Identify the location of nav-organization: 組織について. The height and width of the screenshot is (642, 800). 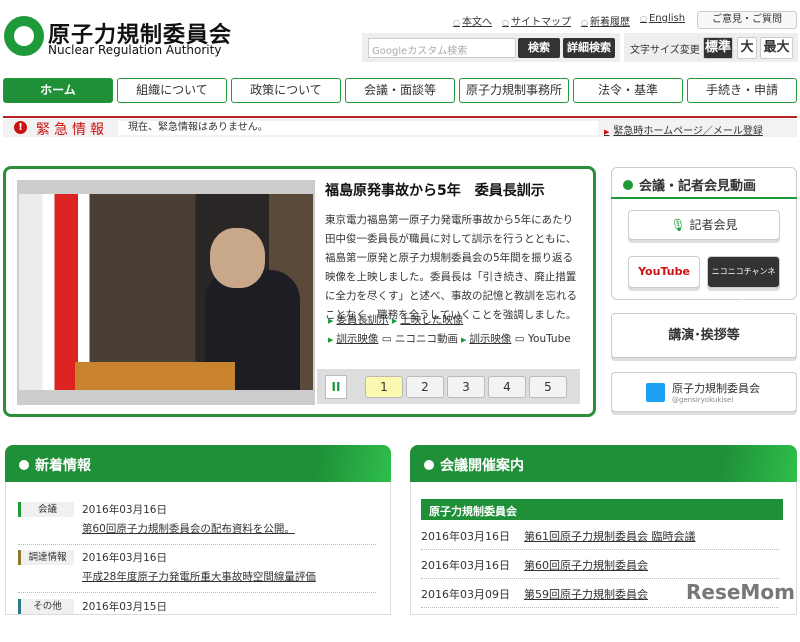
(172, 90).